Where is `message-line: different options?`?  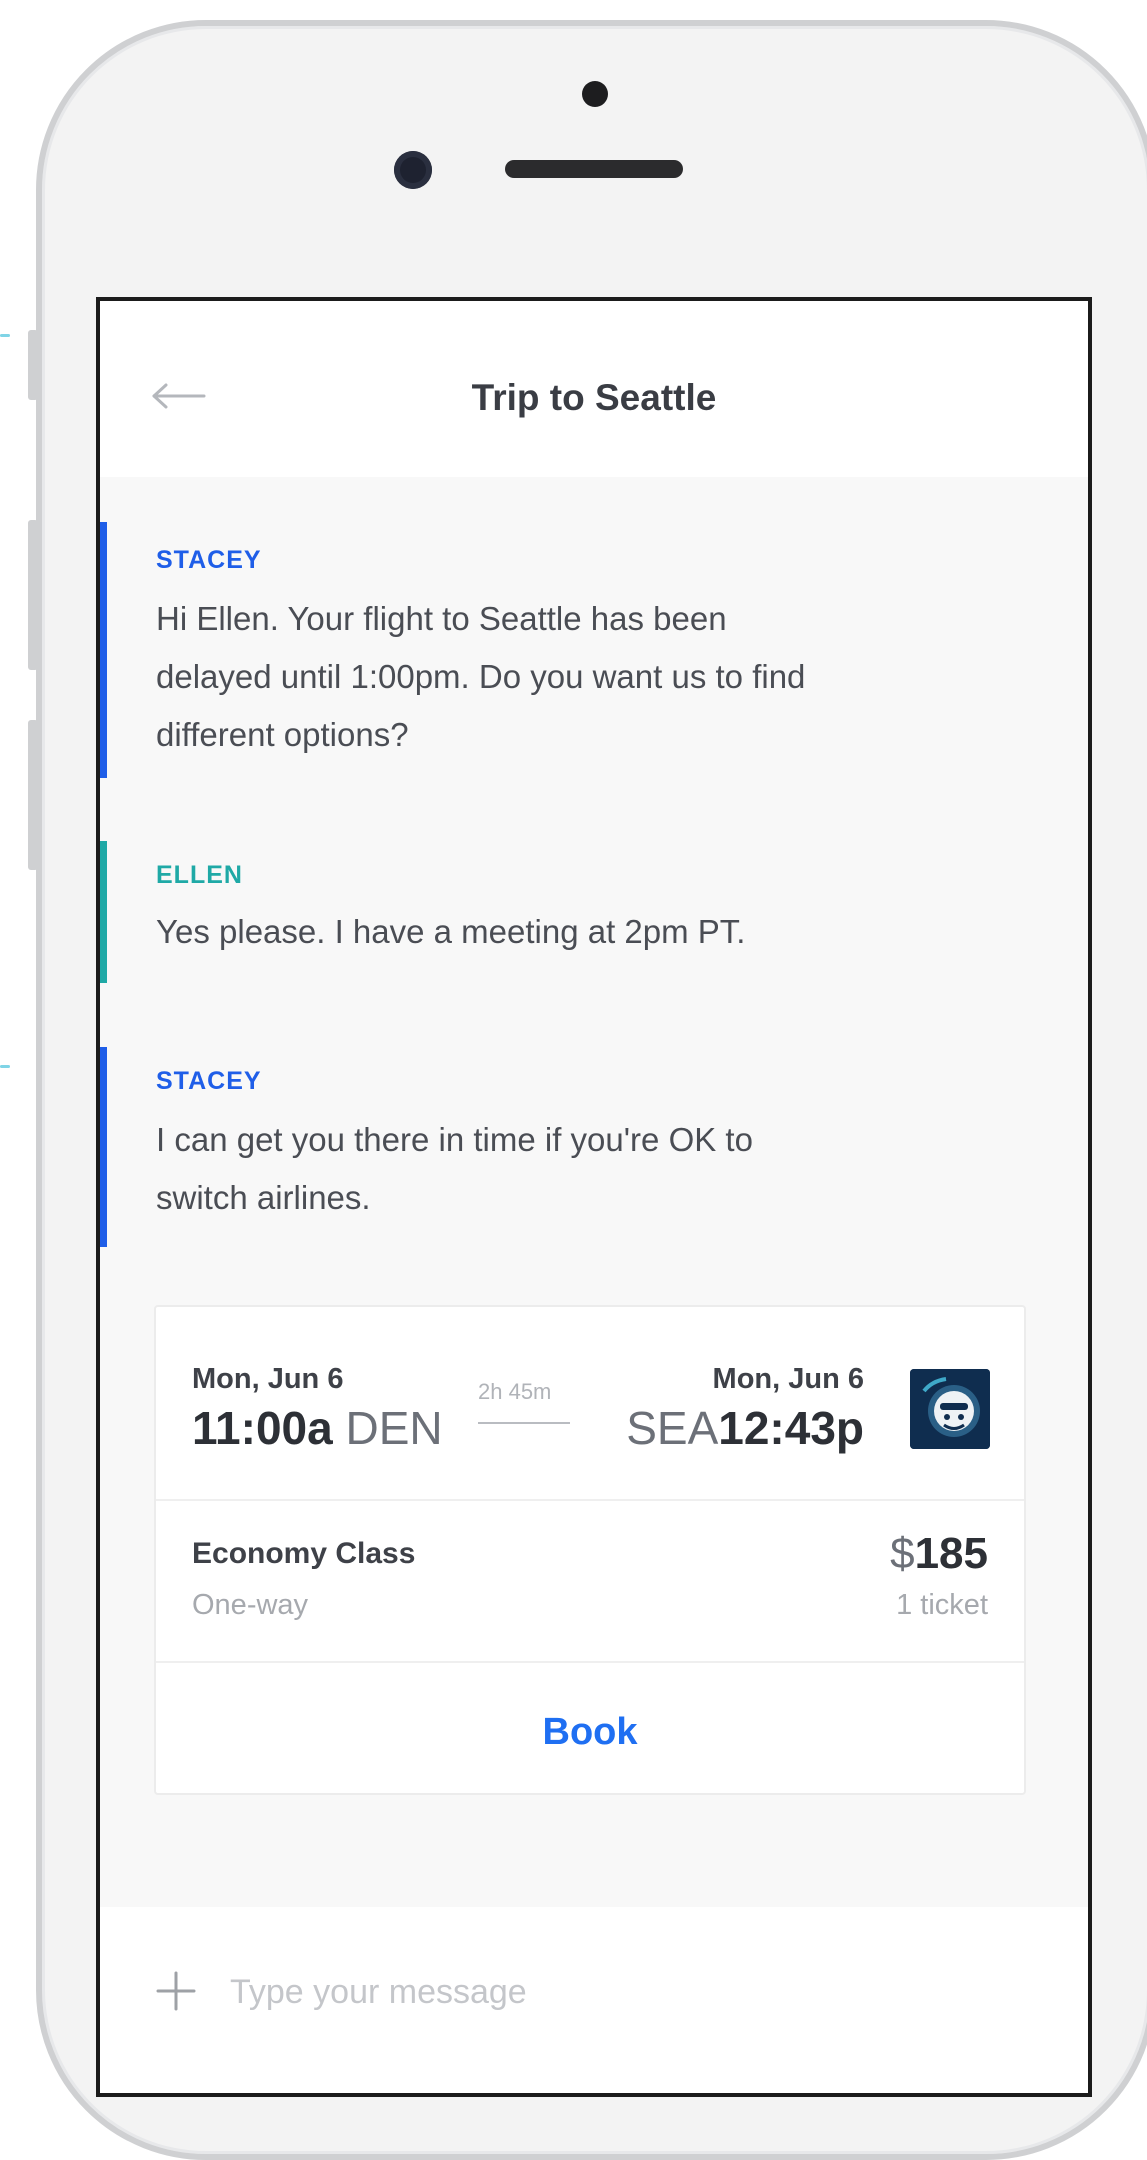
message-line: different options? is located at coordinates (282, 734).